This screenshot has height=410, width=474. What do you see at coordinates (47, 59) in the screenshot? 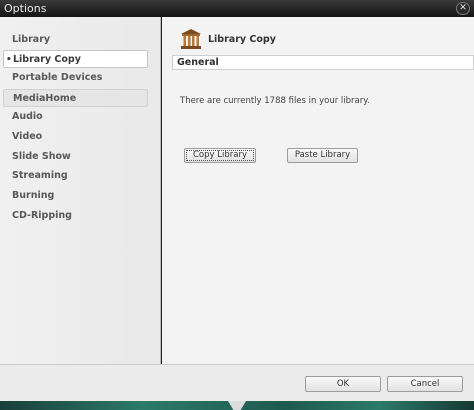
I see `sidebar-item-label: Library Copy` at bounding box center [47, 59].